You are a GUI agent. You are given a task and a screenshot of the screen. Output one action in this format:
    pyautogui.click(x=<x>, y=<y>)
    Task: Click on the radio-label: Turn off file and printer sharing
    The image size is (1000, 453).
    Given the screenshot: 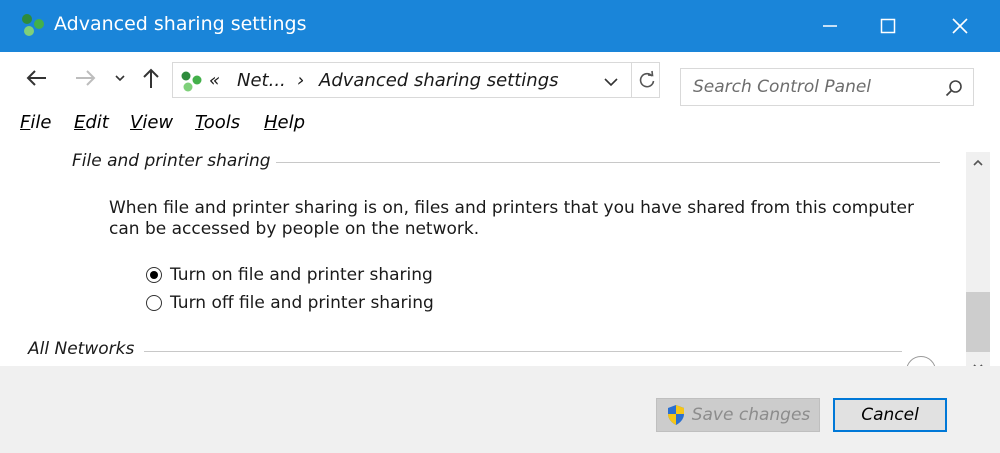 What is the action you would take?
    pyautogui.click(x=302, y=303)
    